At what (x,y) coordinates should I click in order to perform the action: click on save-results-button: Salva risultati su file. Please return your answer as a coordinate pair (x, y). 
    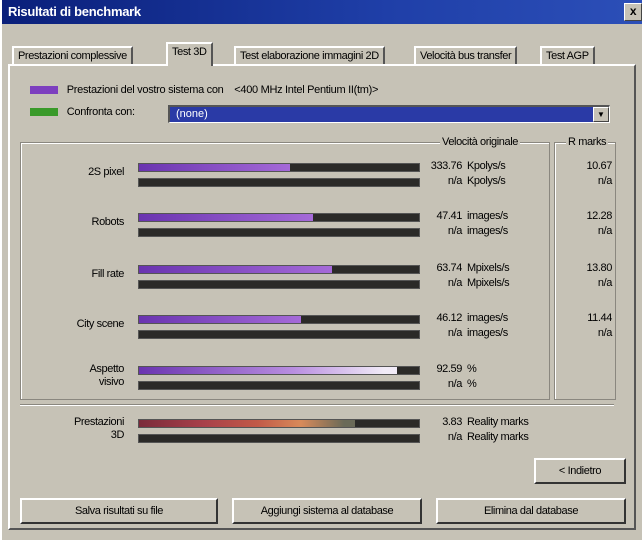
    Looking at the image, I should click on (119, 511).